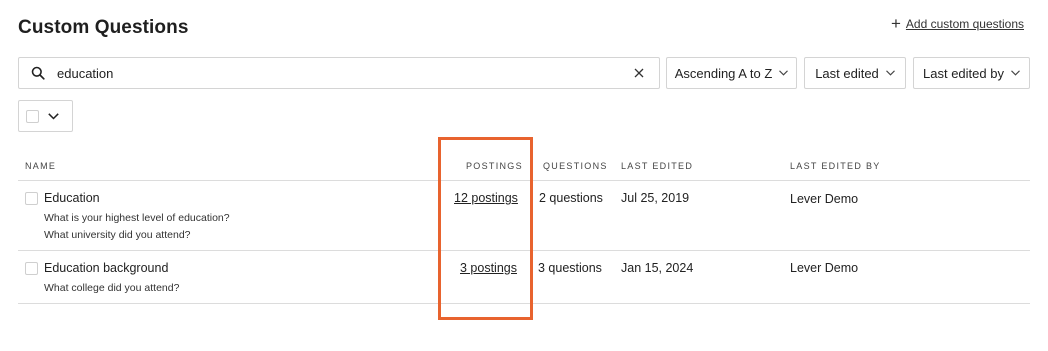 Image resolution: width=1048 pixels, height=351 pixels. What do you see at coordinates (657, 166) in the screenshot?
I see `column-header-last-edited: LAST EDITED` at bounding box center [657, 166].